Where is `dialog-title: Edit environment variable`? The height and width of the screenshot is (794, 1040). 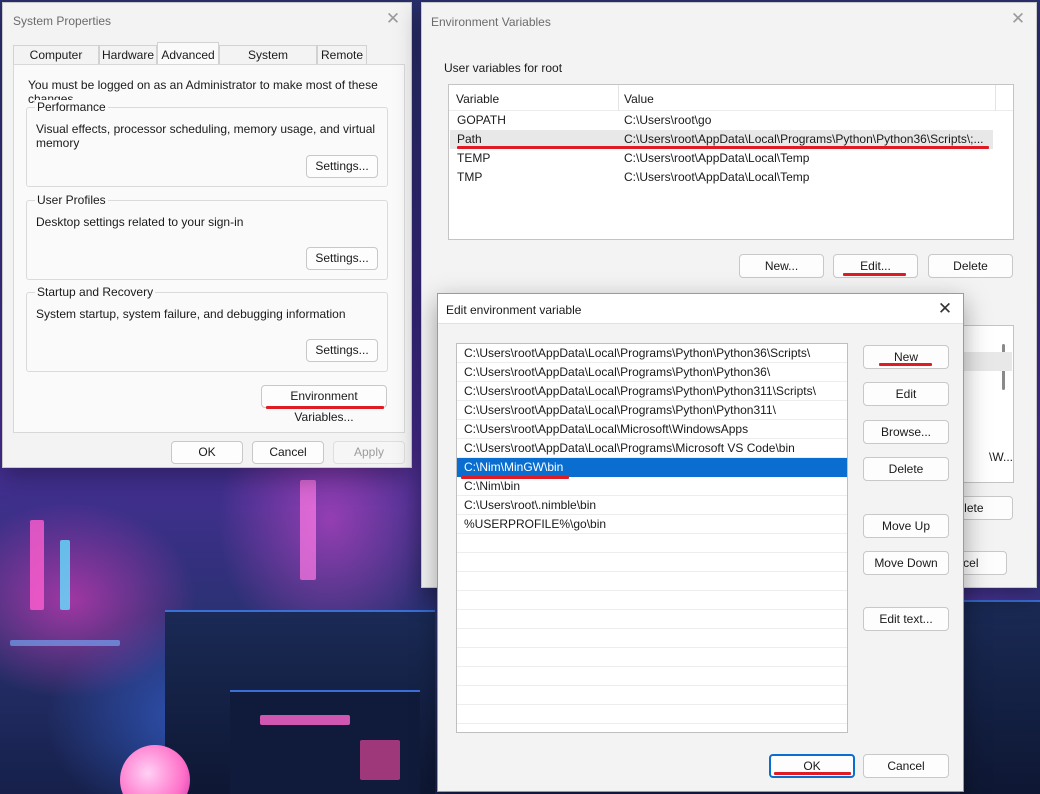 dialog-title: Edit environment variable is located at coordinates (514, 310).